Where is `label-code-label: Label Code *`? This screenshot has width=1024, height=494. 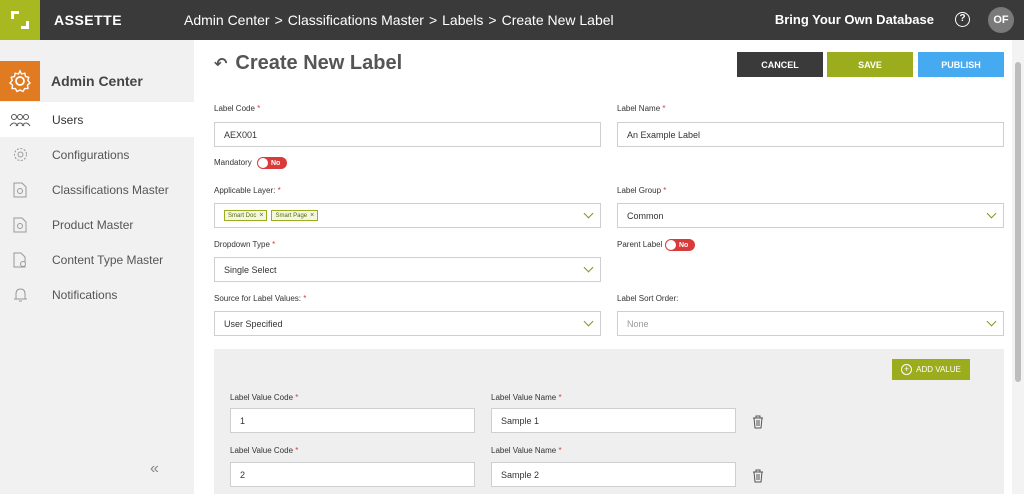
label-code-label: Label Code * is located at coordinates (237, 108).